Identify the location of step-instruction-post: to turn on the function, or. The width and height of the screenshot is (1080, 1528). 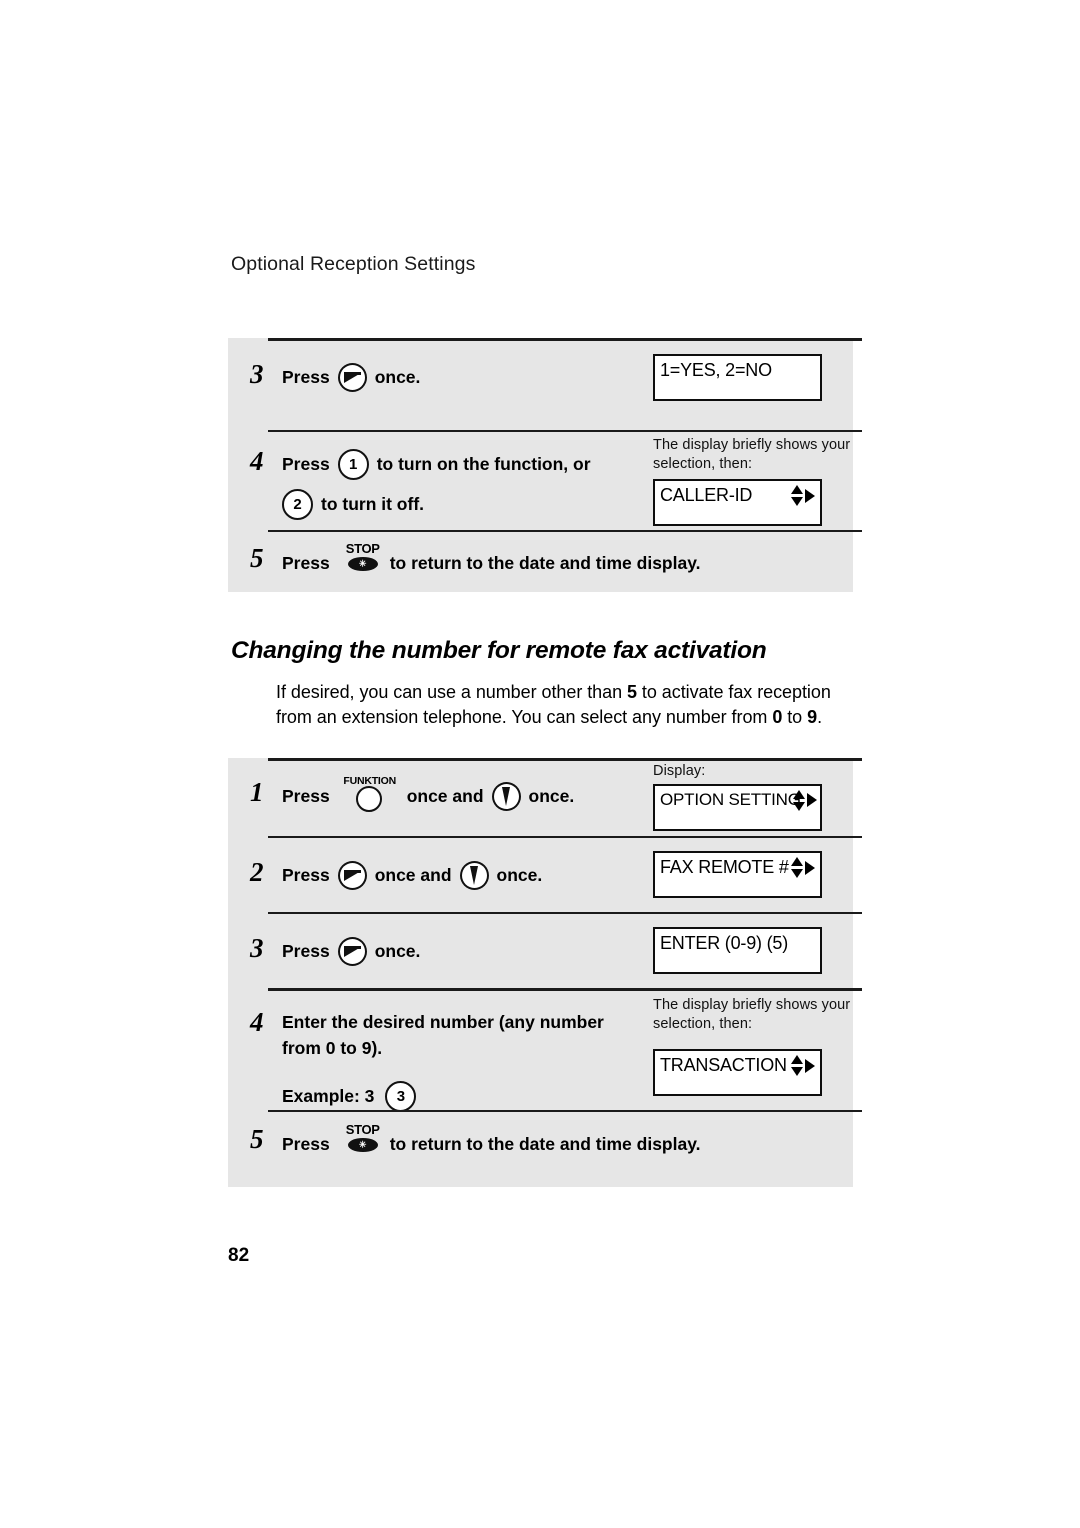
(483, 463).